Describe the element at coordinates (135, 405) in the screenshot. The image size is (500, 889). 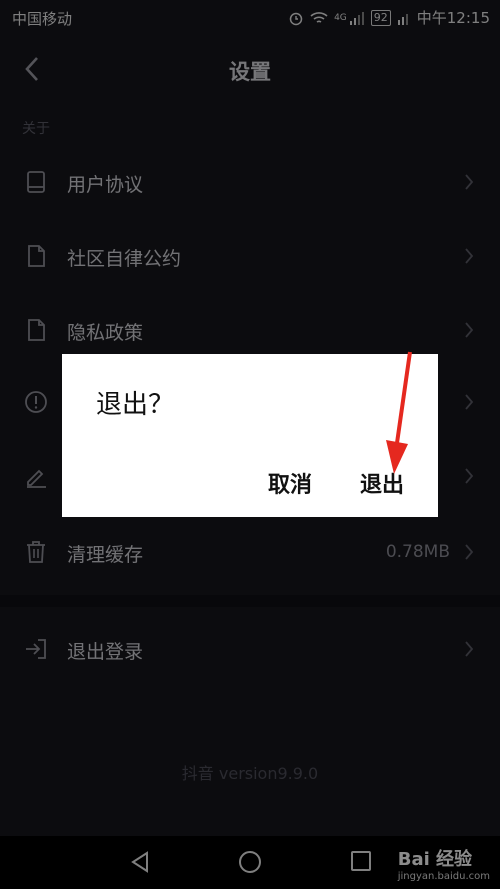
I see `dialog-question: 退出？` at that location.